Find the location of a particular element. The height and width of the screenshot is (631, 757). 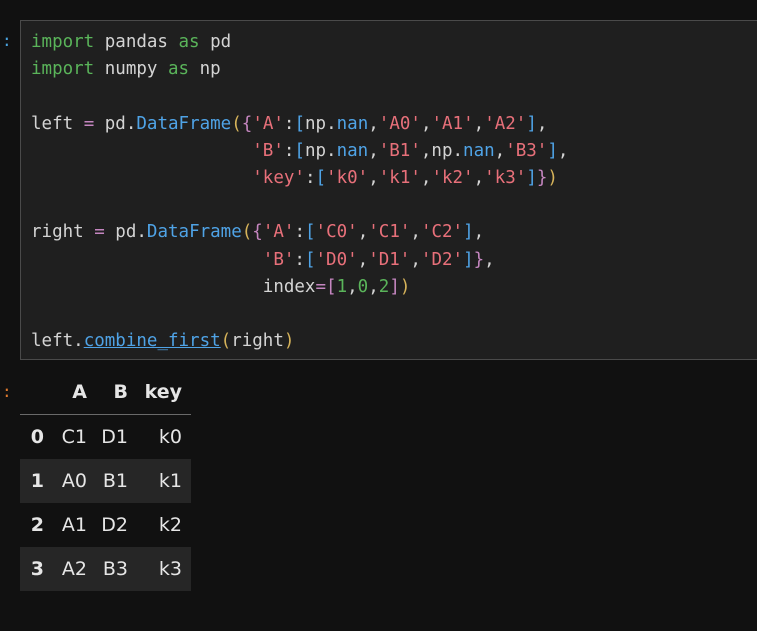

table-row: 2 A1 D2 k2 is located at coordinates (105, 525).